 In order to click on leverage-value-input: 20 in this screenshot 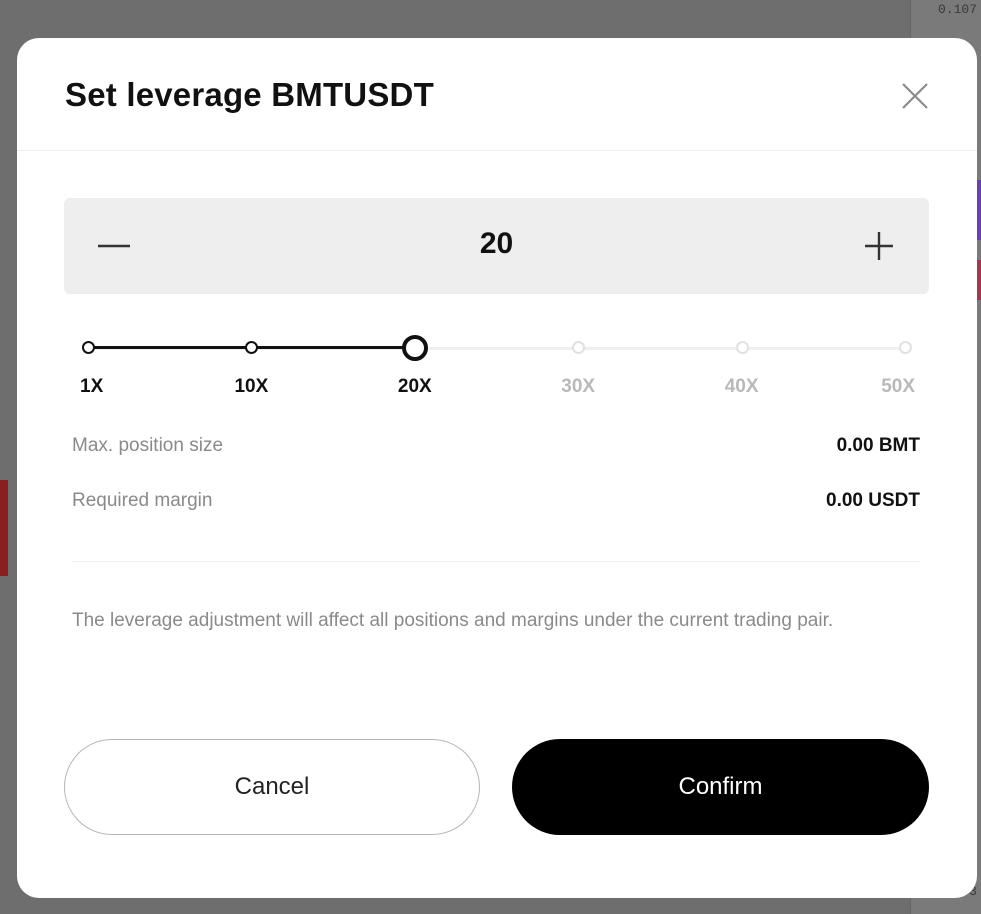, I will do `click(496, 244)`.